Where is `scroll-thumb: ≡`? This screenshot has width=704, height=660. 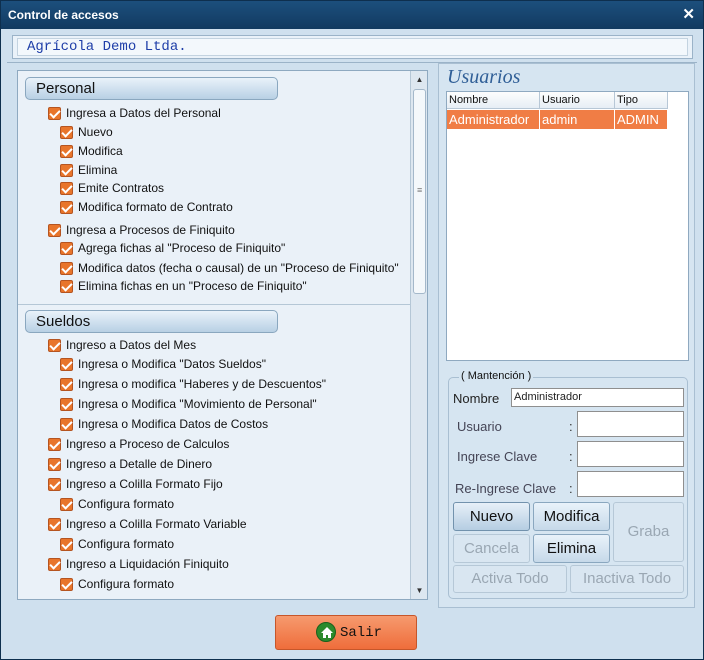
scroll-thumb: ≡ is located at coordinates (419, 191).